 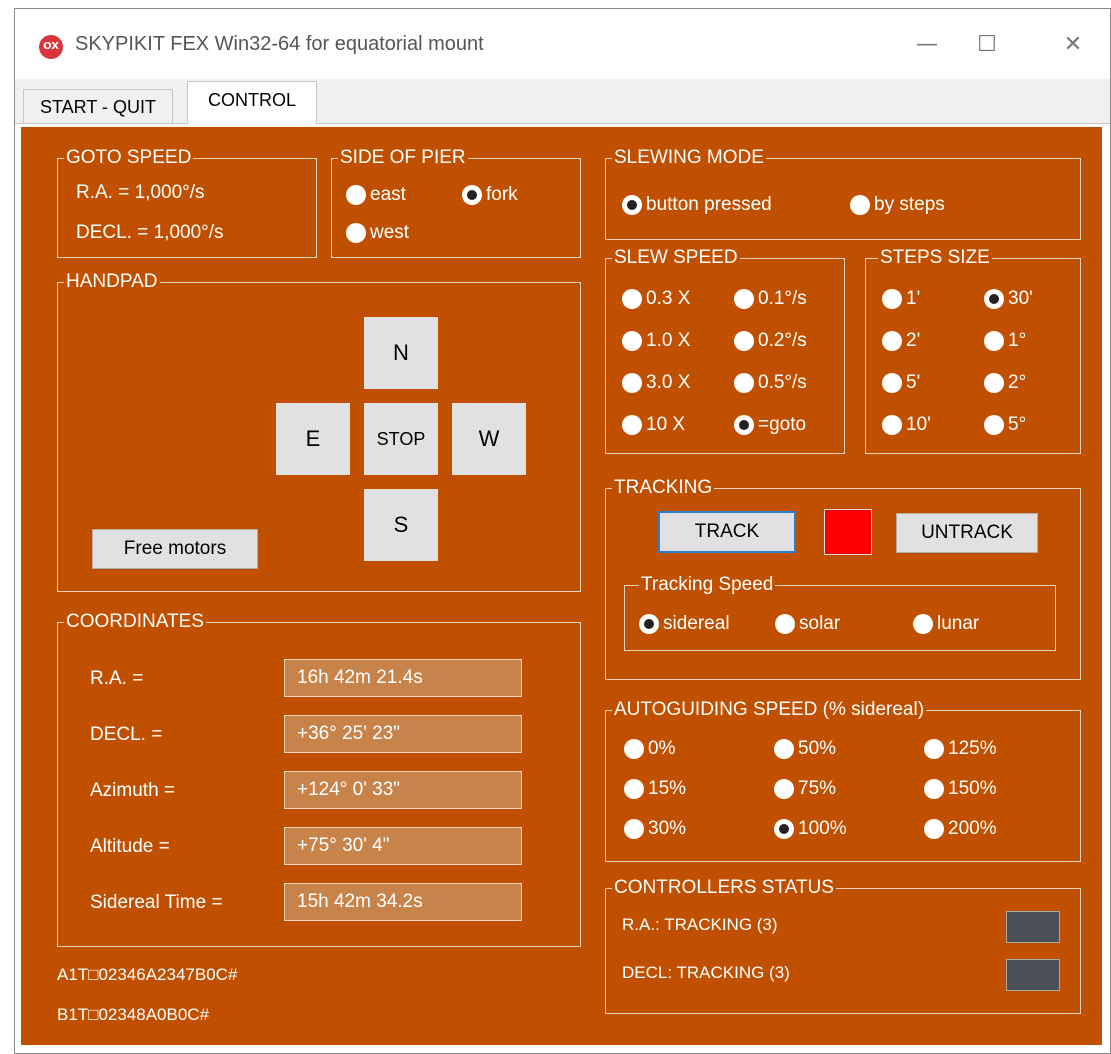 What do you see at coordinates (156, 902) in the screenshot?
I see `sidereal-time-label: Sidereal Time =` at bounding box center [156, 902].